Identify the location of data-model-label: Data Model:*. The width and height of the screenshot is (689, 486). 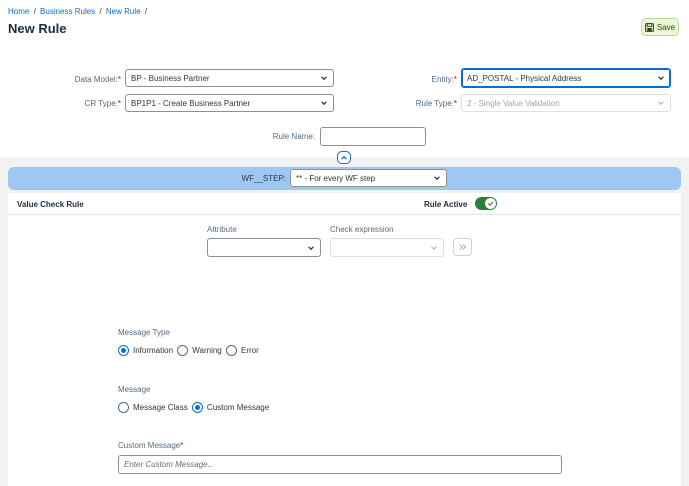
(97, 79).